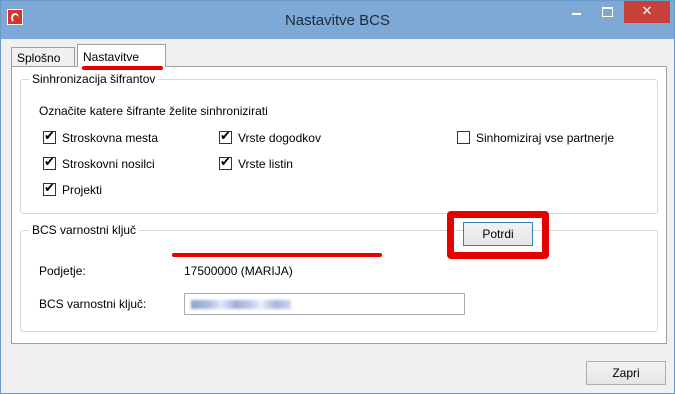  Describe the element at coordinates (265, 164) in the screenshot. I see `checkbox-label: Vrste listin` at that location.